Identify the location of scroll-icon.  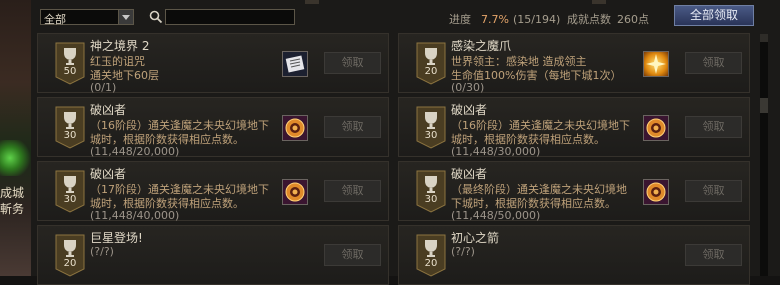
(295, 64).